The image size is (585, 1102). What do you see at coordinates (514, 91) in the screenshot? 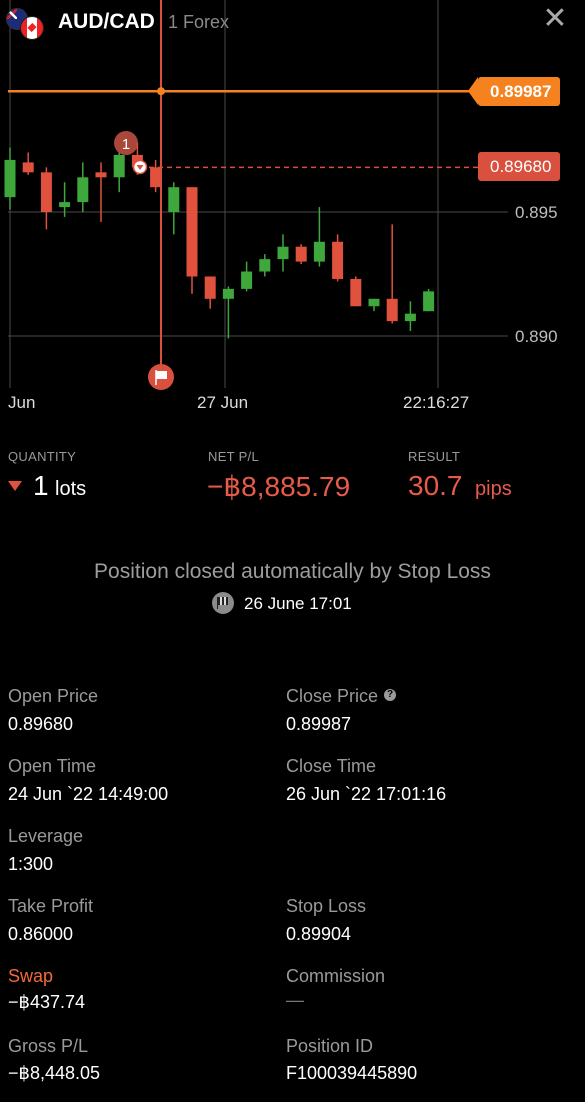
I see `close-price-tag: 0.89987` at bounding box center [514, 91].